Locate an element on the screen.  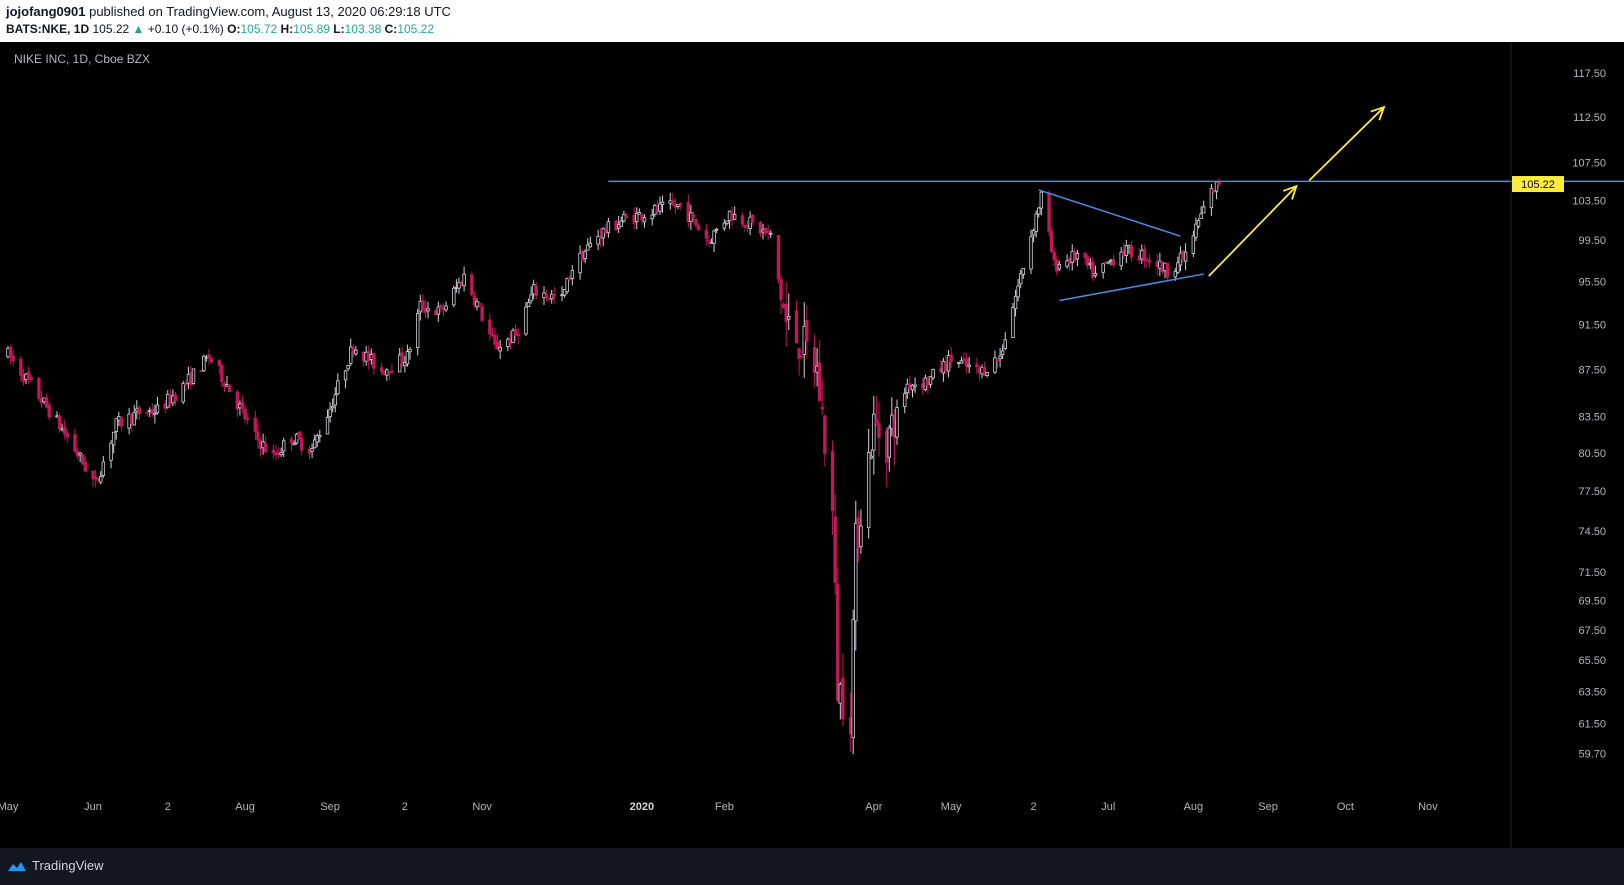
x-tick-label: Apr is located at coordinates (873, 807).